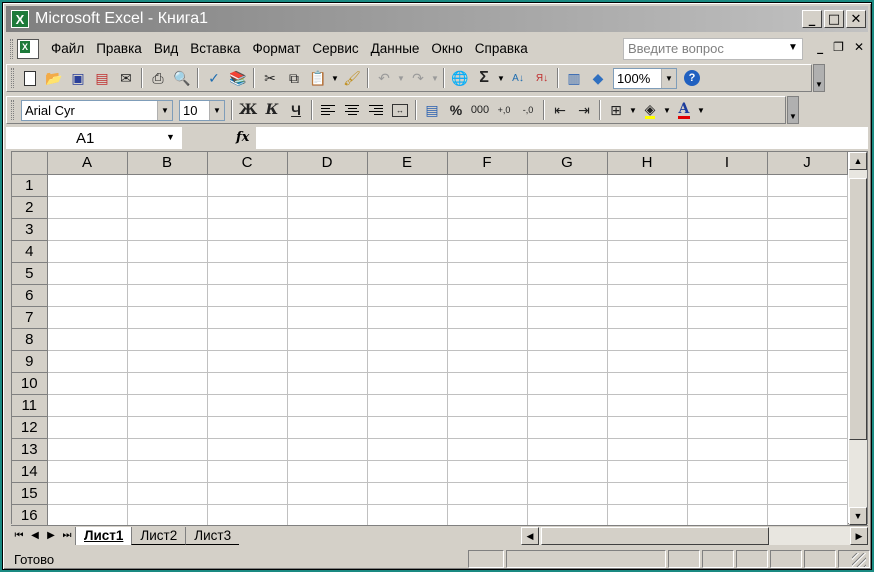 This screenshot has height=572, width=874. I want to click on redo-button: ↷, so click(418, 78).